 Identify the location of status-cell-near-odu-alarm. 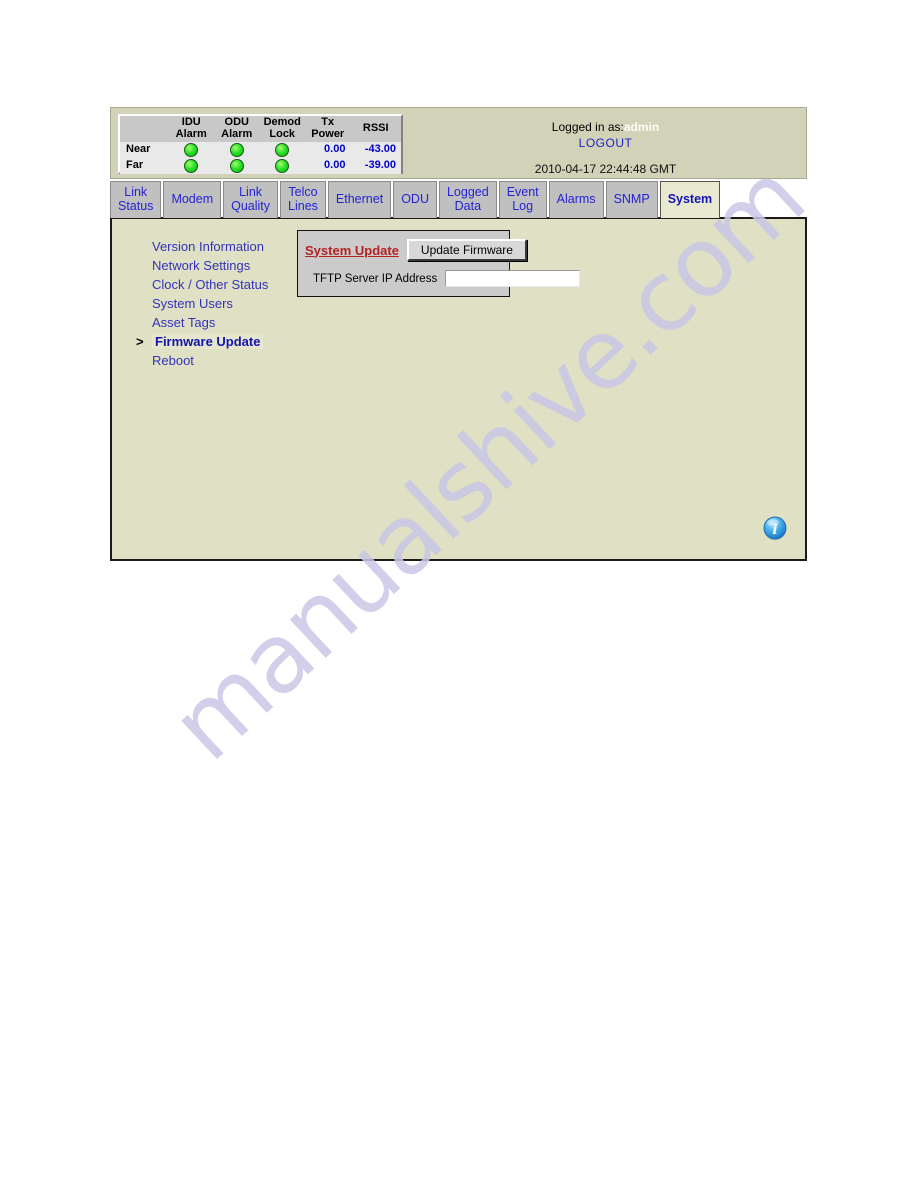
(237, 150).